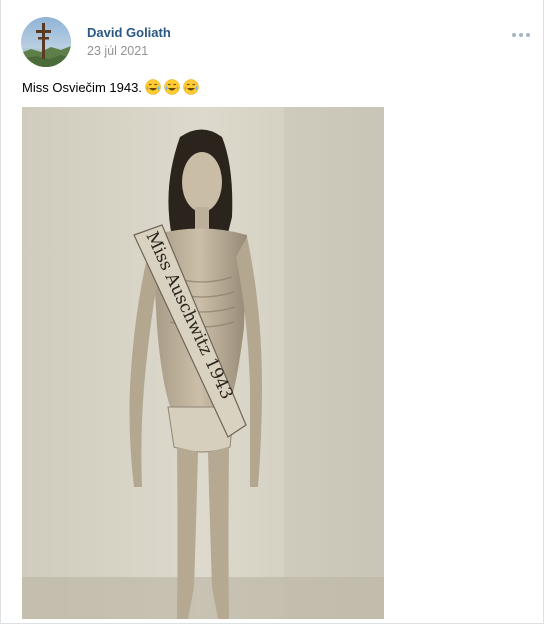 The image size is (544, 624). I want to click on post-date: 23 júl 2021, so click(117, 51).